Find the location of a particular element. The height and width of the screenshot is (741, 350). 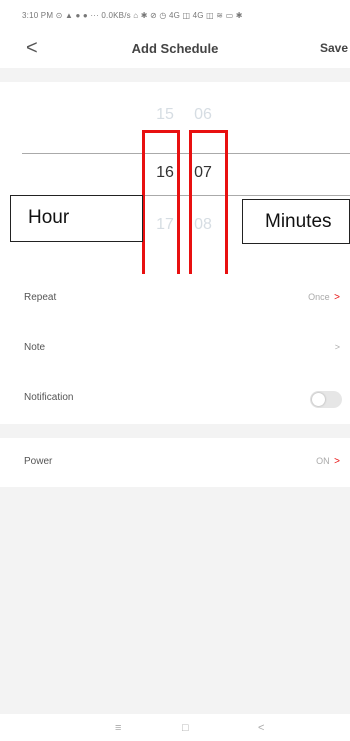

hour-annotation: Hour is located at coordinates (76, 218).